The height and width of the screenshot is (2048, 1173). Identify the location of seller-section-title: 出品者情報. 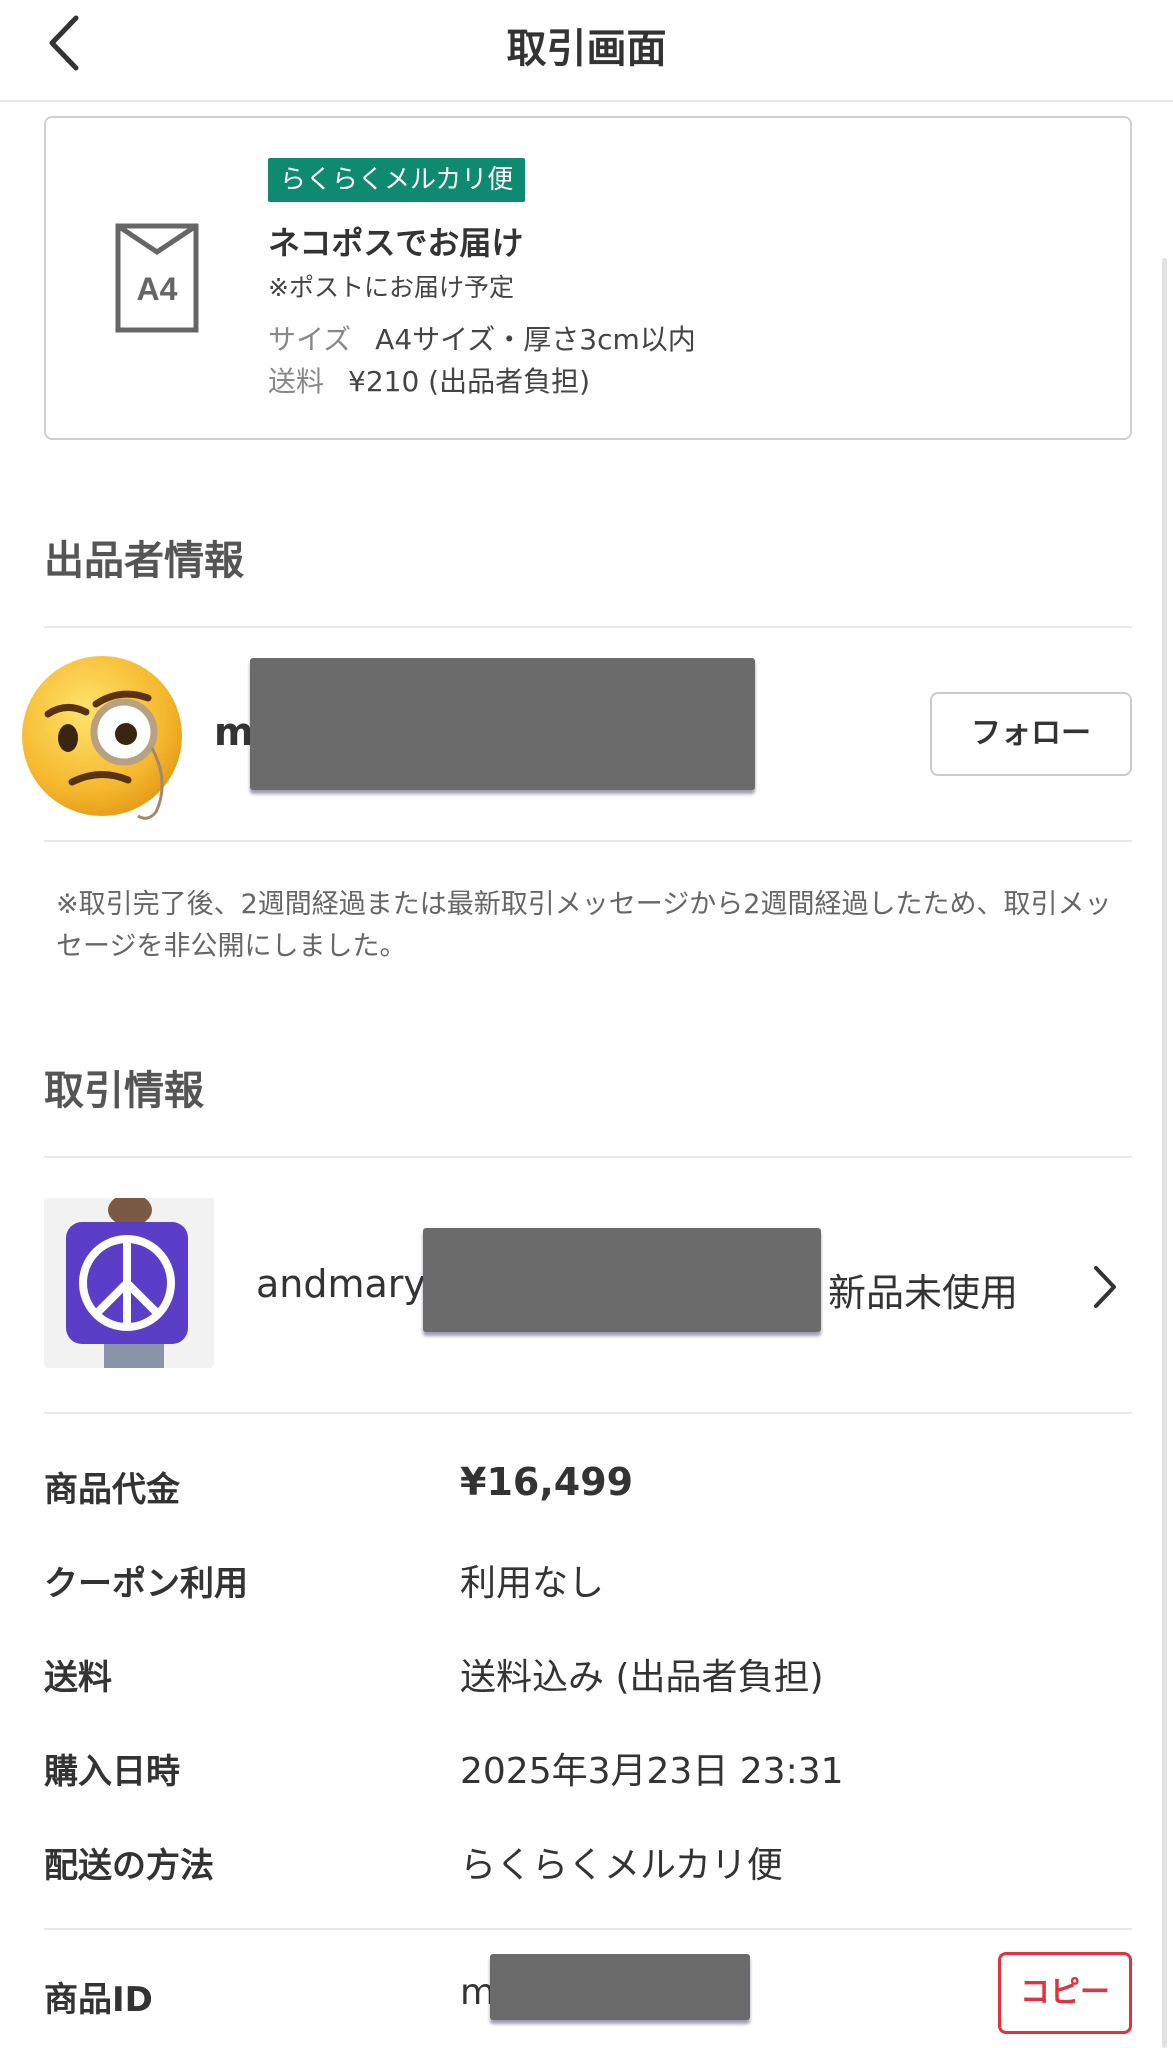
(144, 561).